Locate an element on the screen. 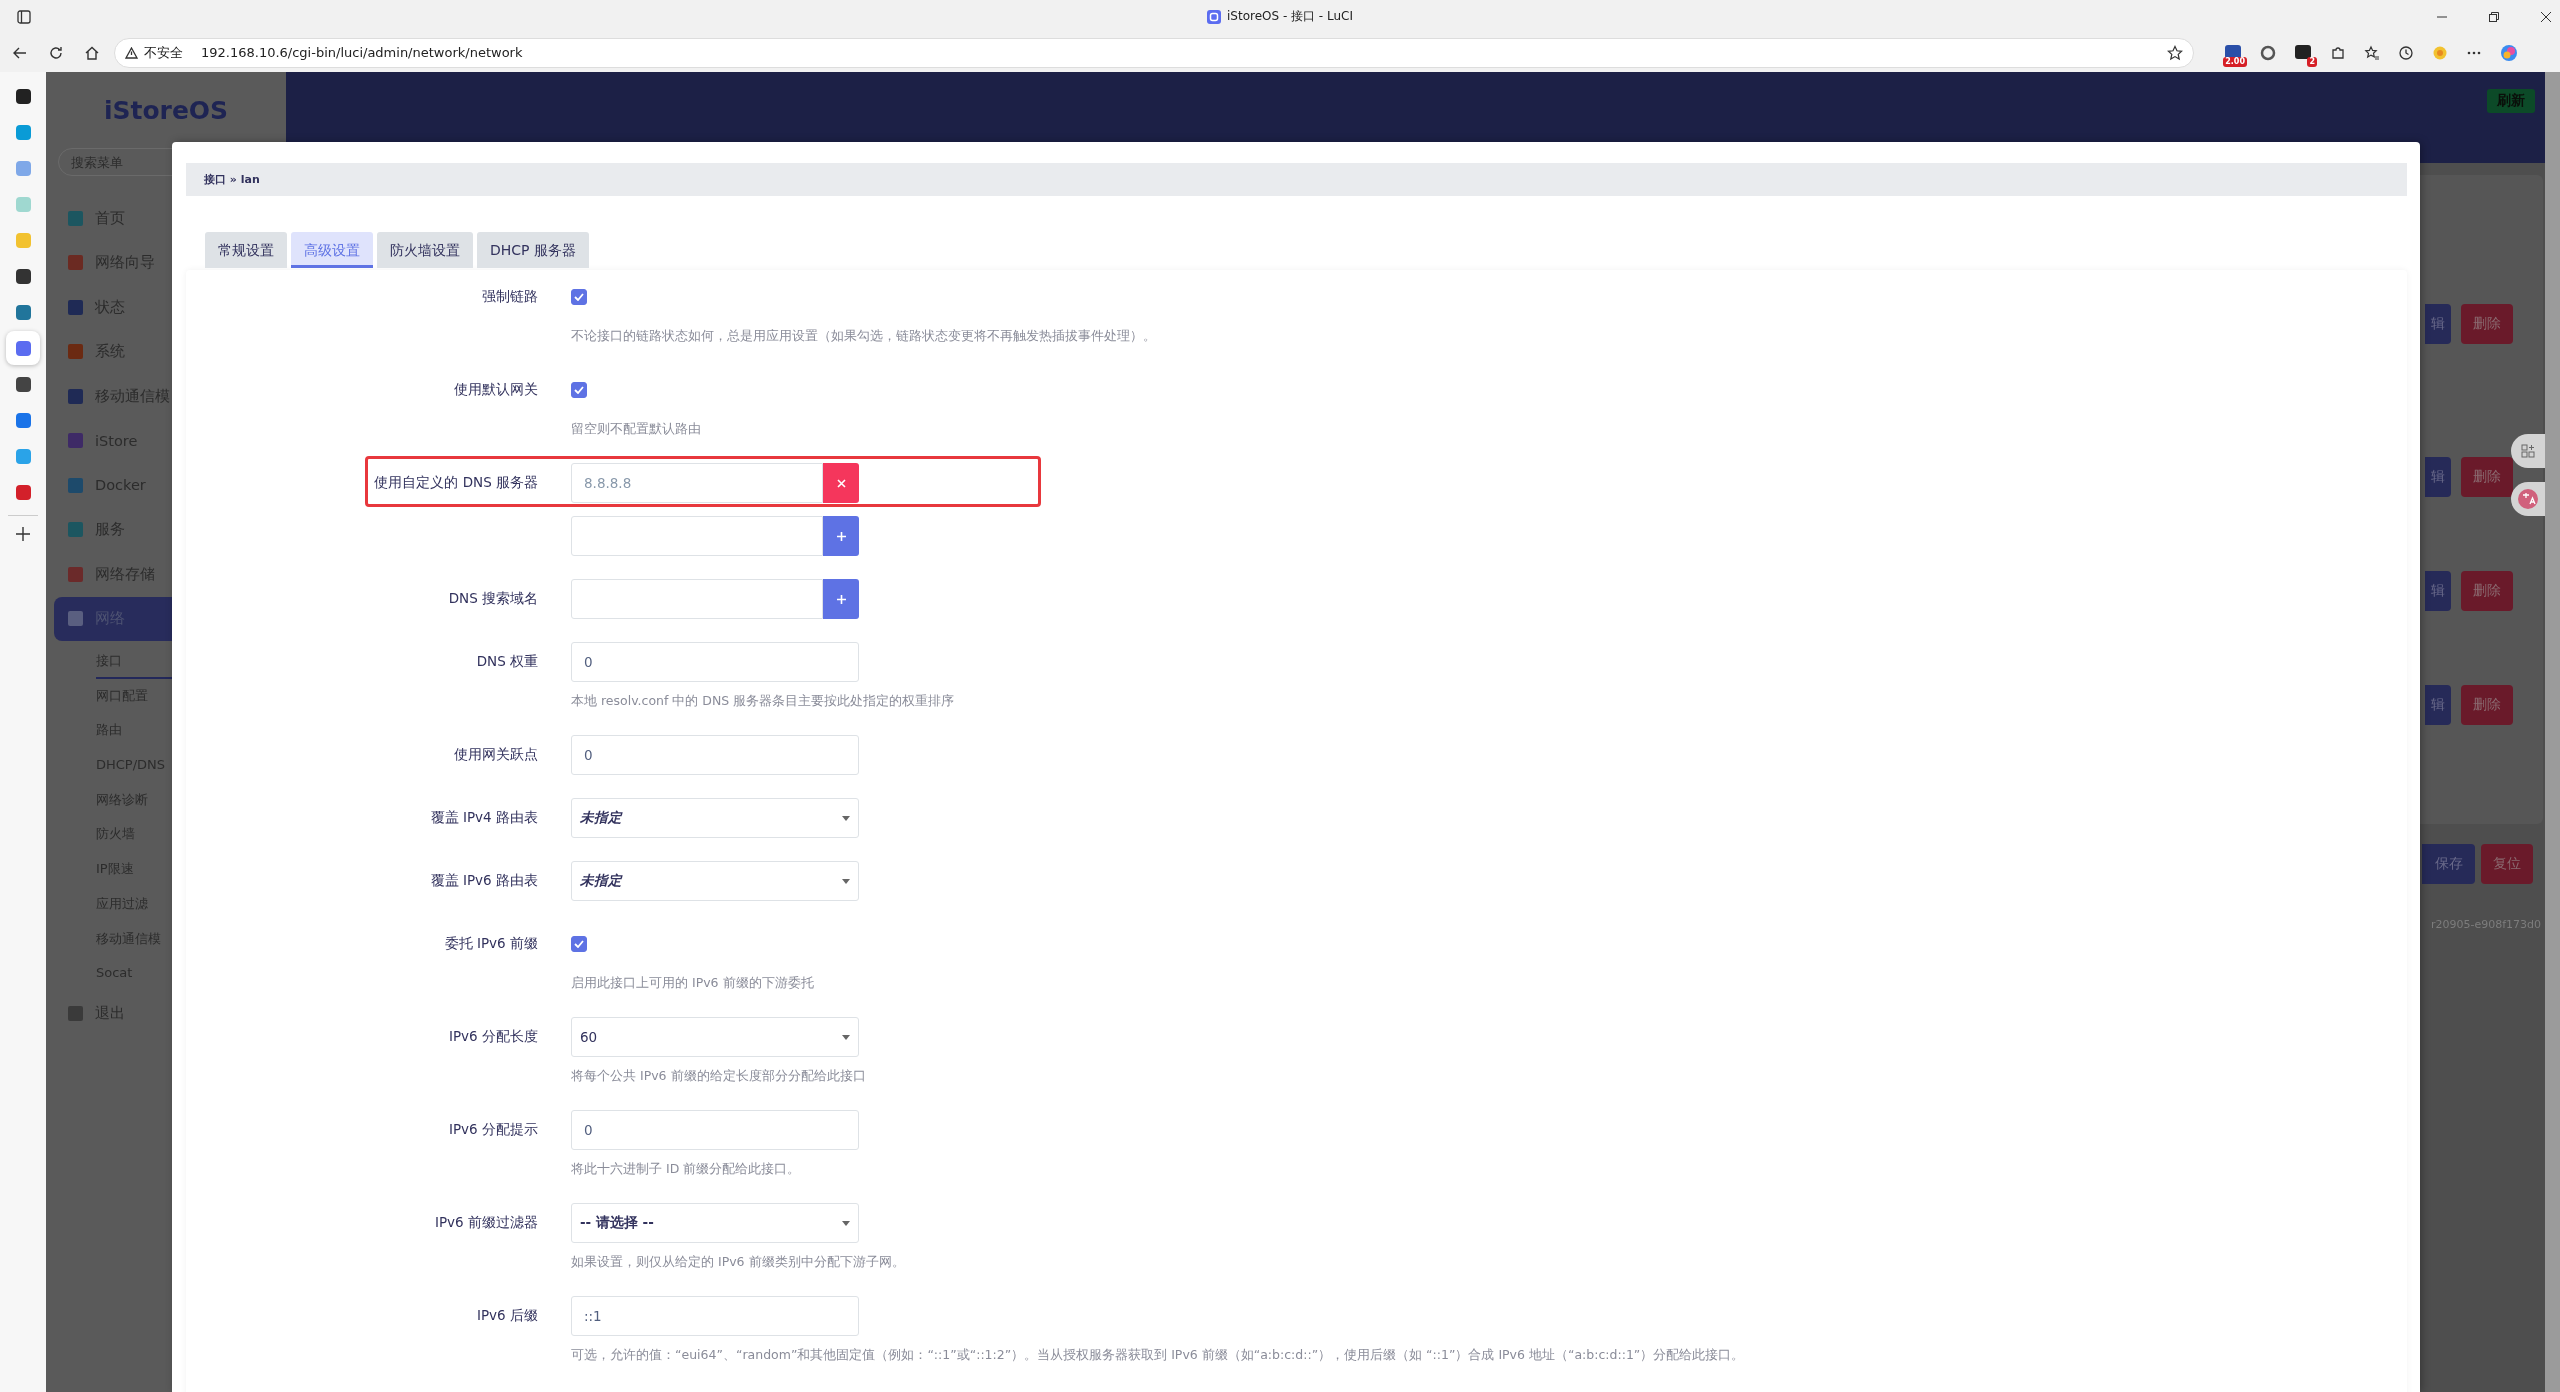 Image resolution: width=2560 pixels, height=1392 pixels. field-description: 启用此接口上可用的 IPv6 前缀的下游委托 is located at coordinates (693, 983).